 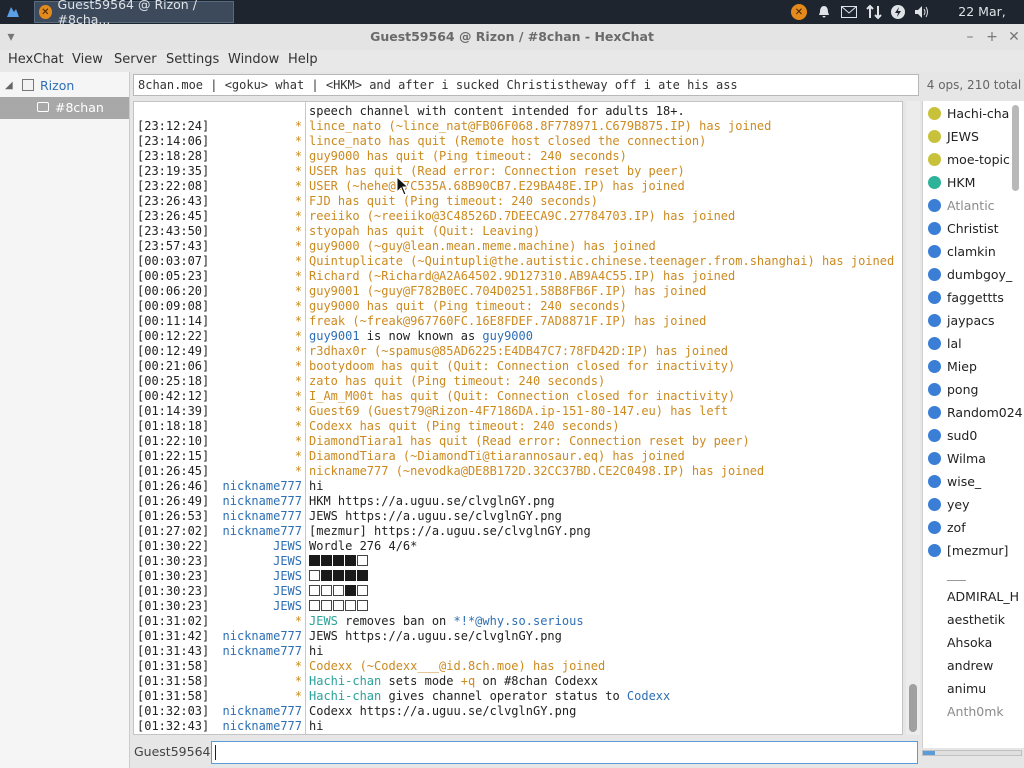 I want to click on message-segment: Codexx, so click(x=648, y=696).